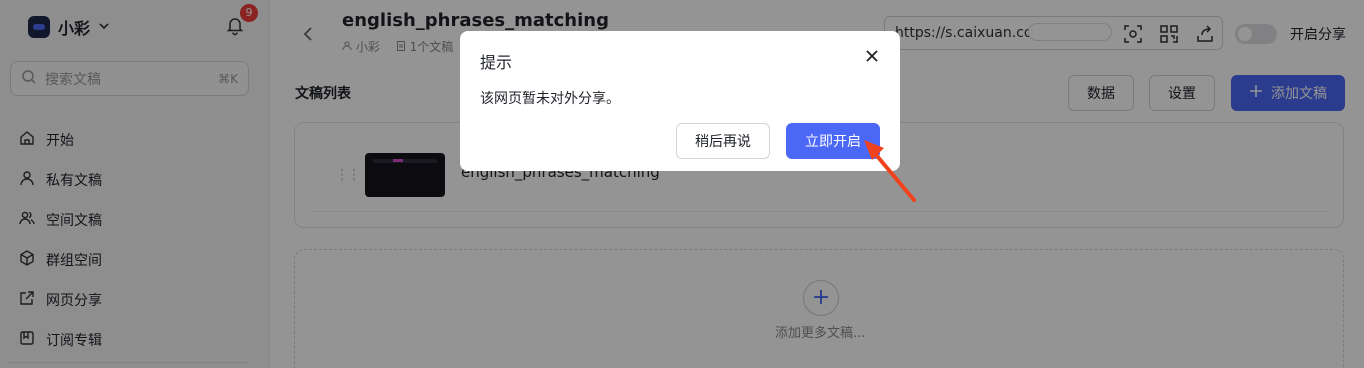 This screenshot has width=1364, height=368. What do you see at coordinates (496, 62) in the screenshot?
I see `dialog-title: 提示` at bounding box center [496, 62].